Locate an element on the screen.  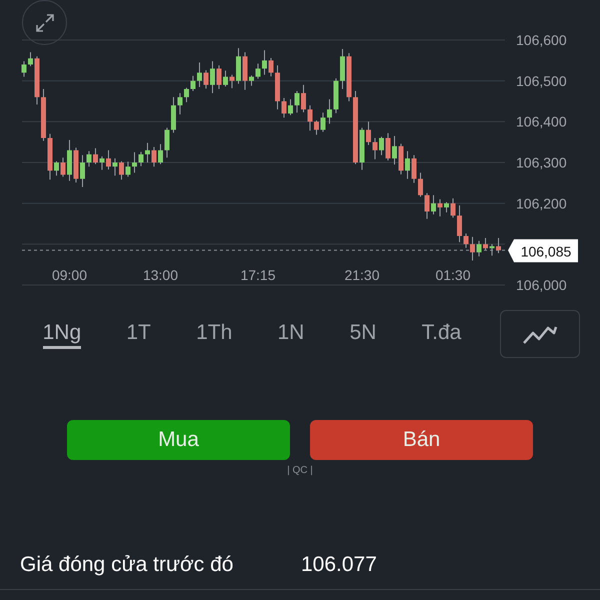
timeframe-tab: 1T is located at coordinates (138, 334).